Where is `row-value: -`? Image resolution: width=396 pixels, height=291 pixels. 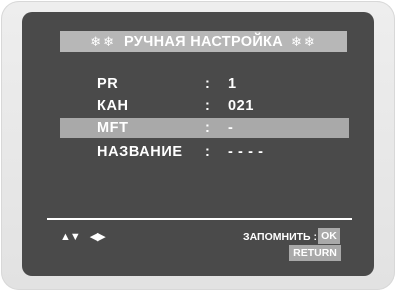 row-value: - is located at coordinates (231, 128).